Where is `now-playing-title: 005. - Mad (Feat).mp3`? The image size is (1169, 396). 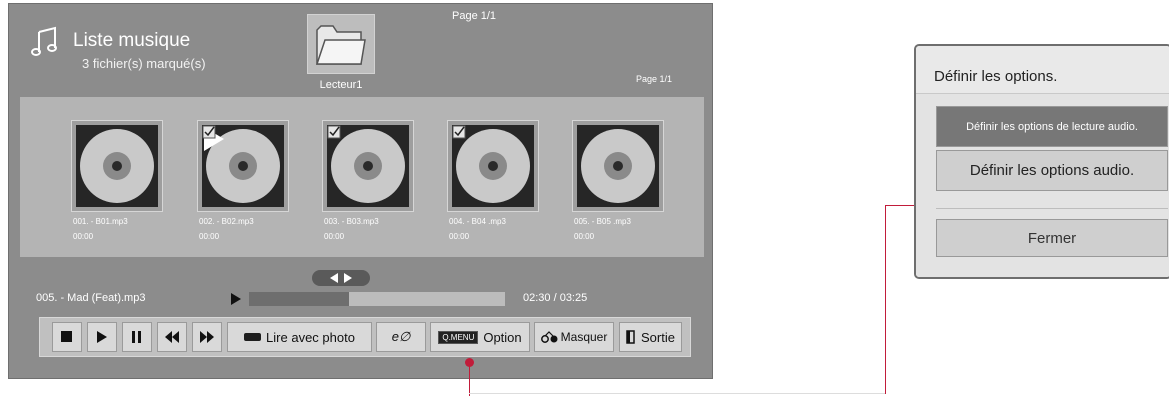 now-playing-title: 005. - Mad (Feat).mp3 is located at coordinates (91, 298).